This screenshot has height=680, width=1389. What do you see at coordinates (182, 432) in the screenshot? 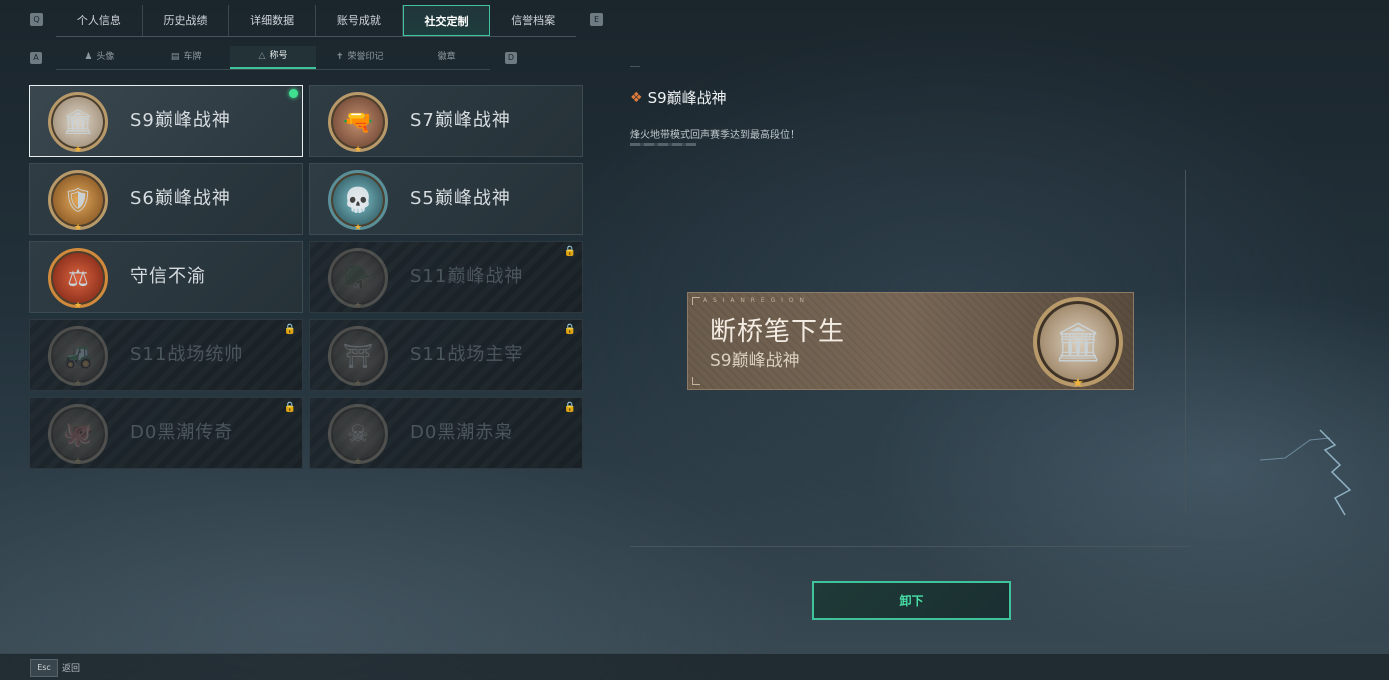
I see `title-card-label: D0黑潮传奇` at bounding box center [182, 432].